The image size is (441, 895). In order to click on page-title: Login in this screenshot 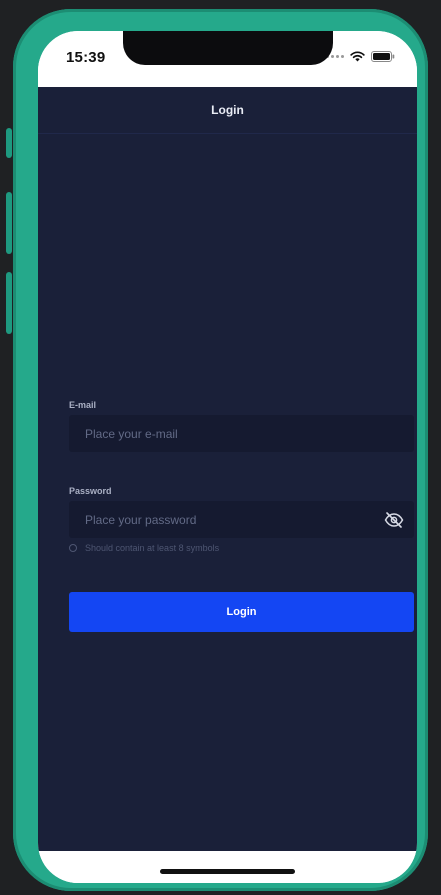, I will do `click(227, 110)`.